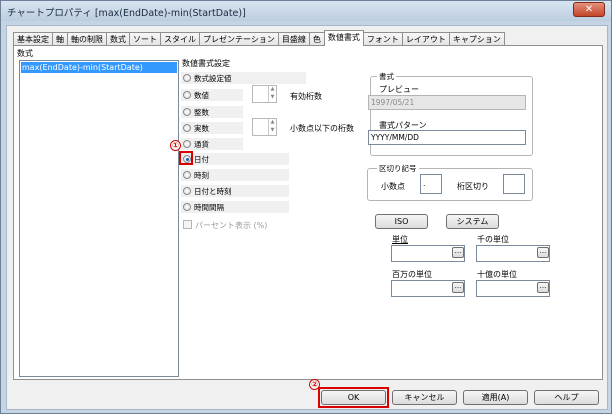 This screenshot has width=612, height=414. I want to click on tab-sort: ソート, so click(145, 39).